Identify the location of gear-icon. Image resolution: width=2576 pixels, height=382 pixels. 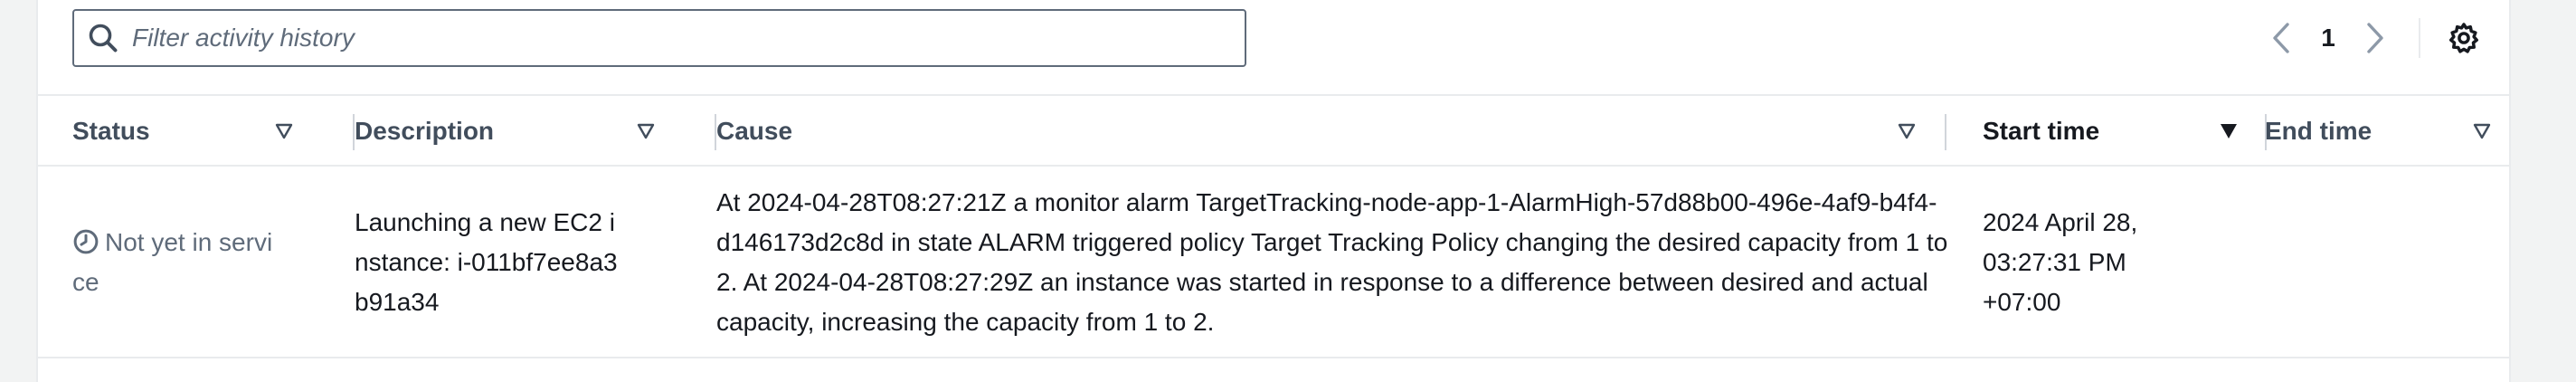
(2463, 38).